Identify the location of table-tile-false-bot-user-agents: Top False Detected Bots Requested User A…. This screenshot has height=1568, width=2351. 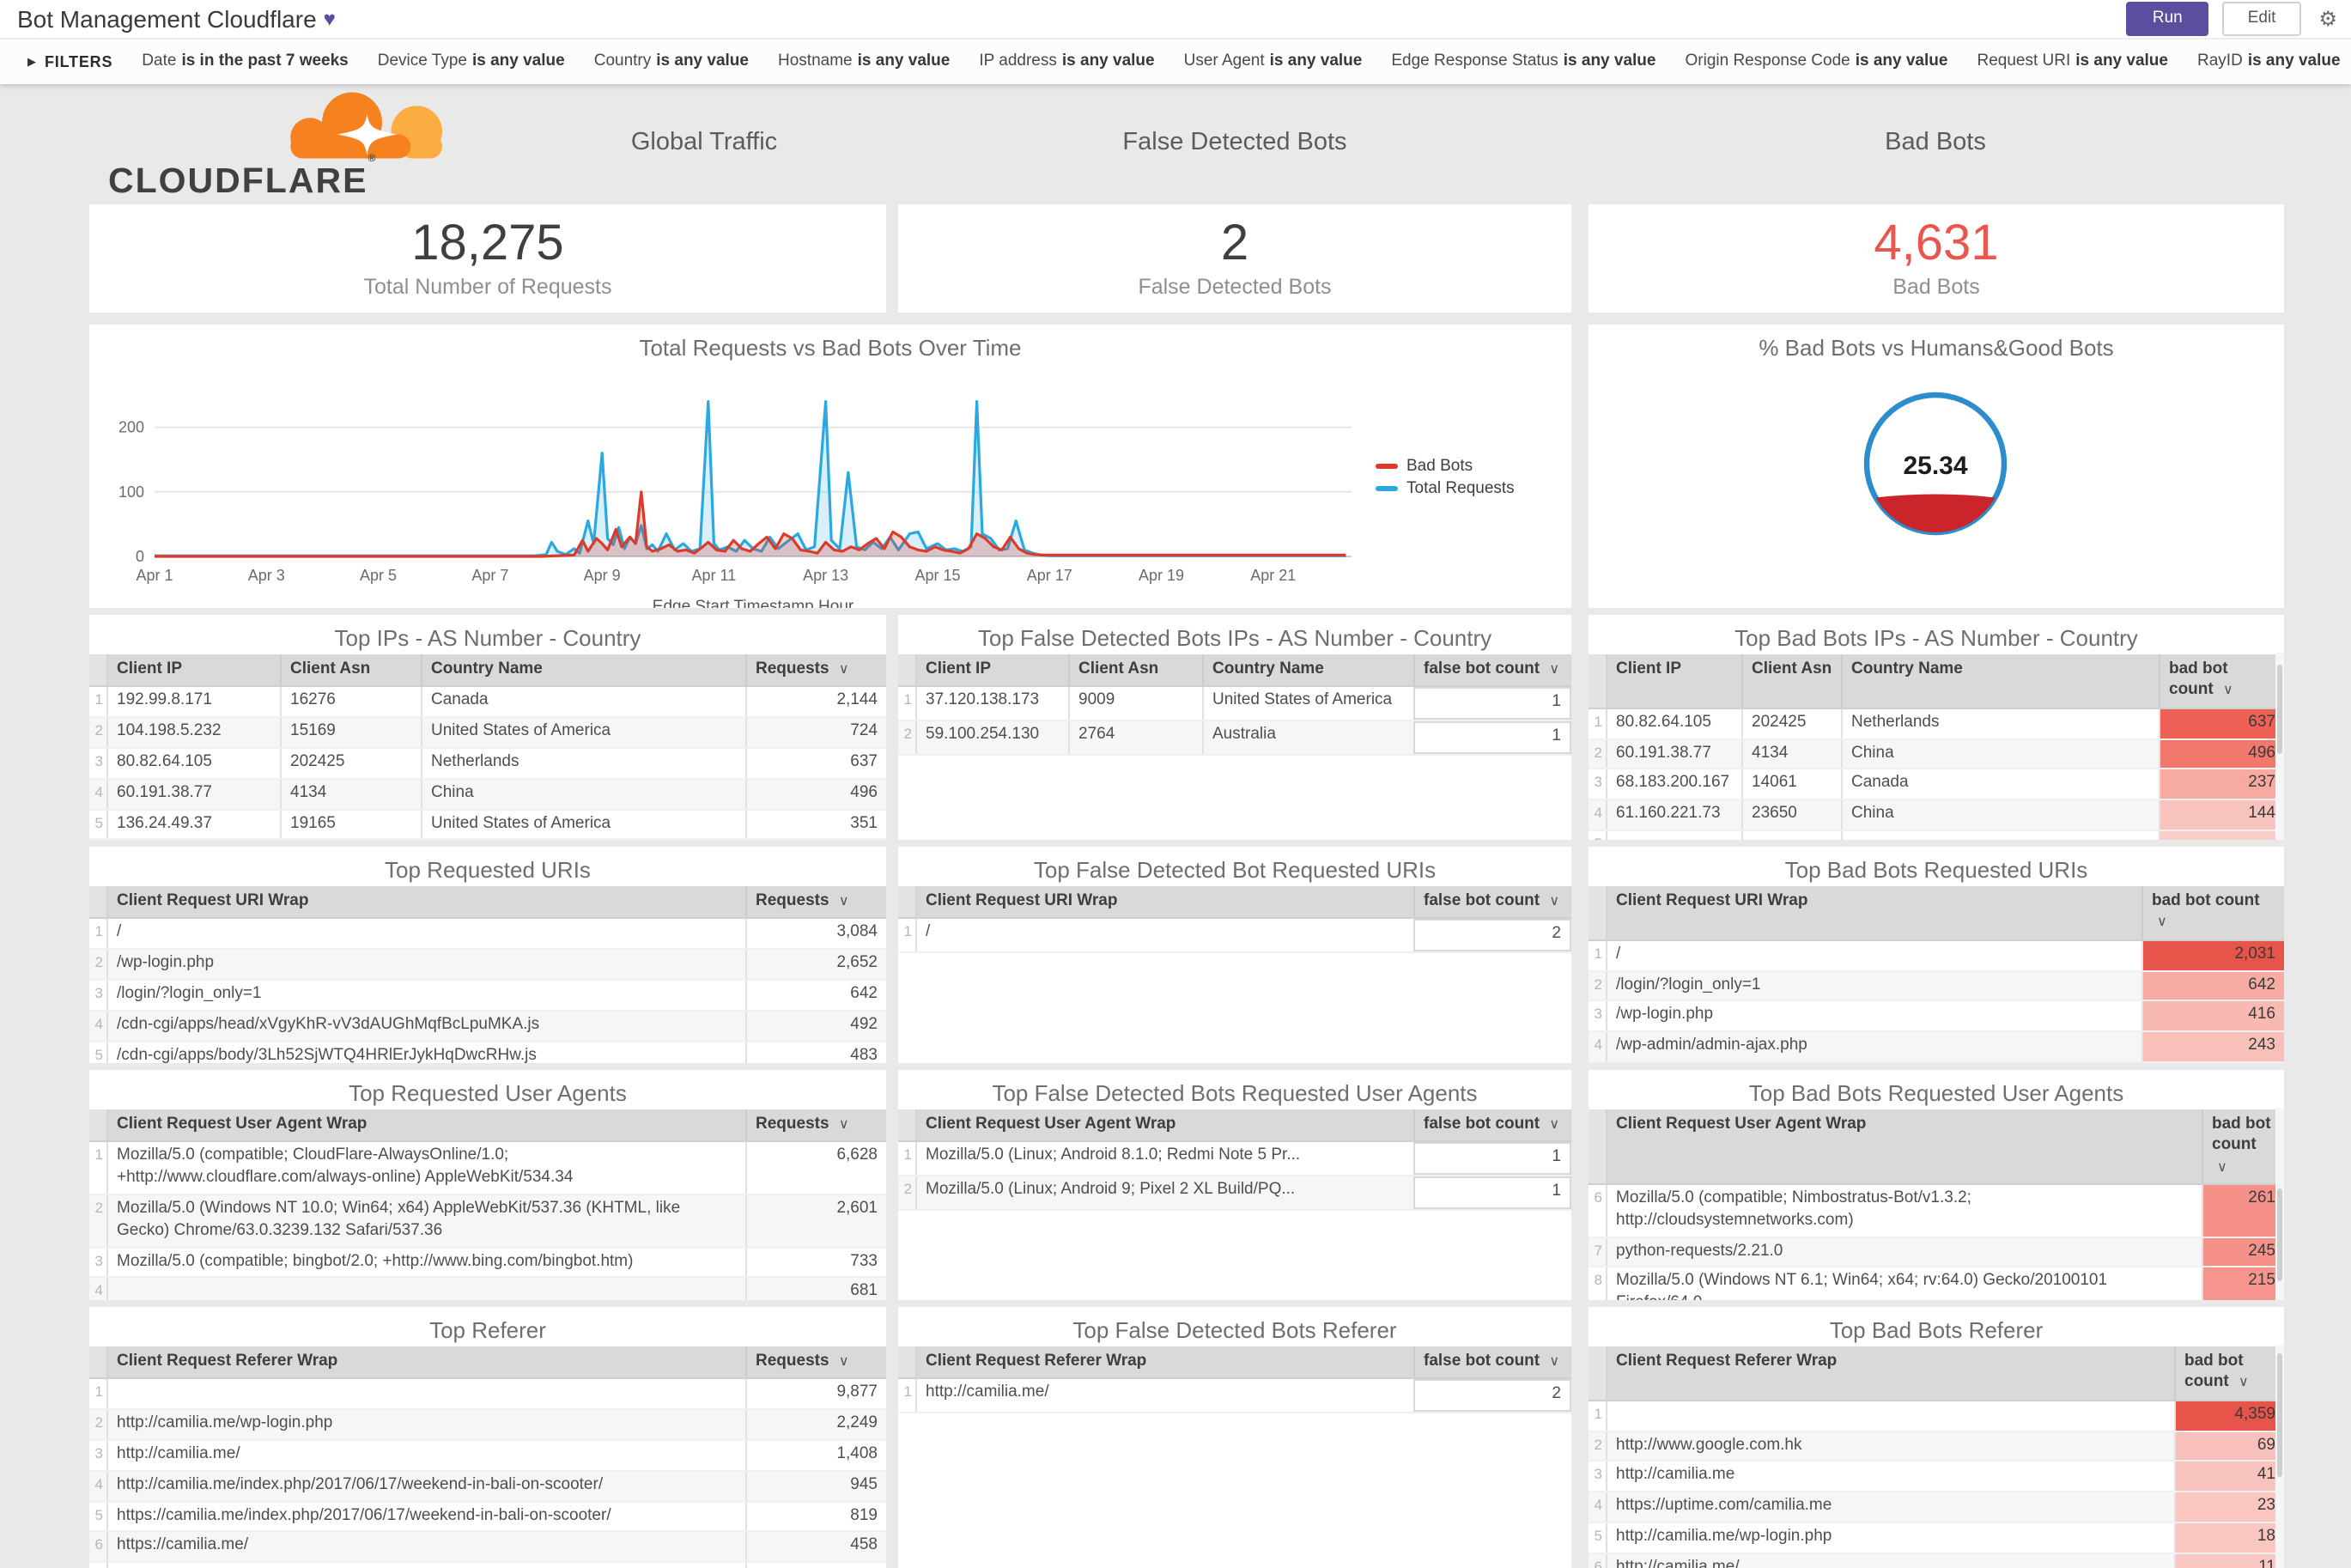
(1234, 1185).